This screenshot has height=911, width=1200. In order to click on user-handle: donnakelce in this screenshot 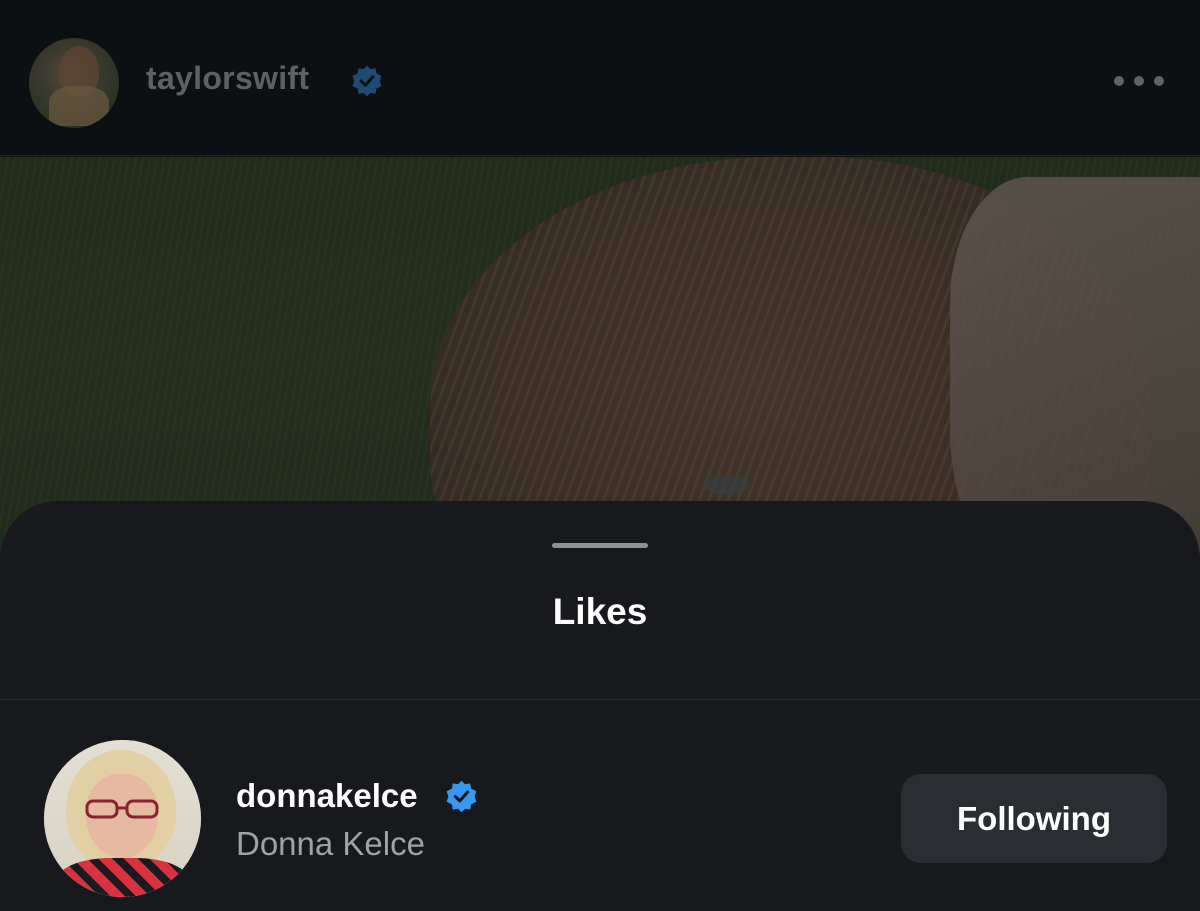, I will do `click(327, 796)`.